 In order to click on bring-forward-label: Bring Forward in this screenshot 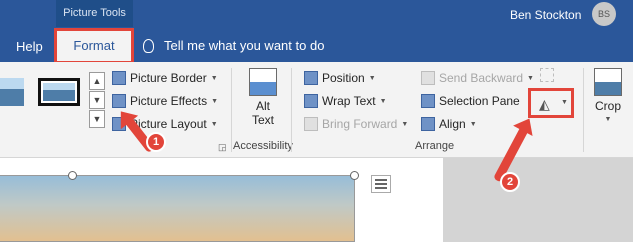, I will do `click(360, 124)`.